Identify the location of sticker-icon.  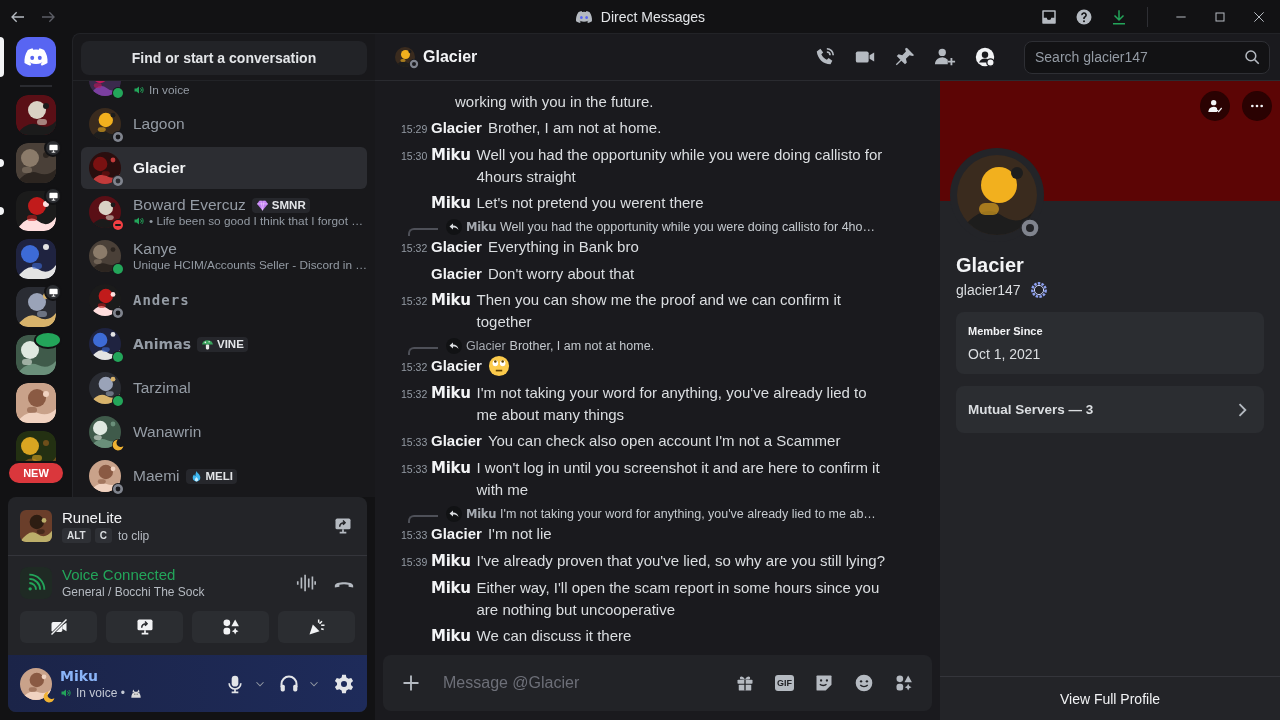
(824, 683).